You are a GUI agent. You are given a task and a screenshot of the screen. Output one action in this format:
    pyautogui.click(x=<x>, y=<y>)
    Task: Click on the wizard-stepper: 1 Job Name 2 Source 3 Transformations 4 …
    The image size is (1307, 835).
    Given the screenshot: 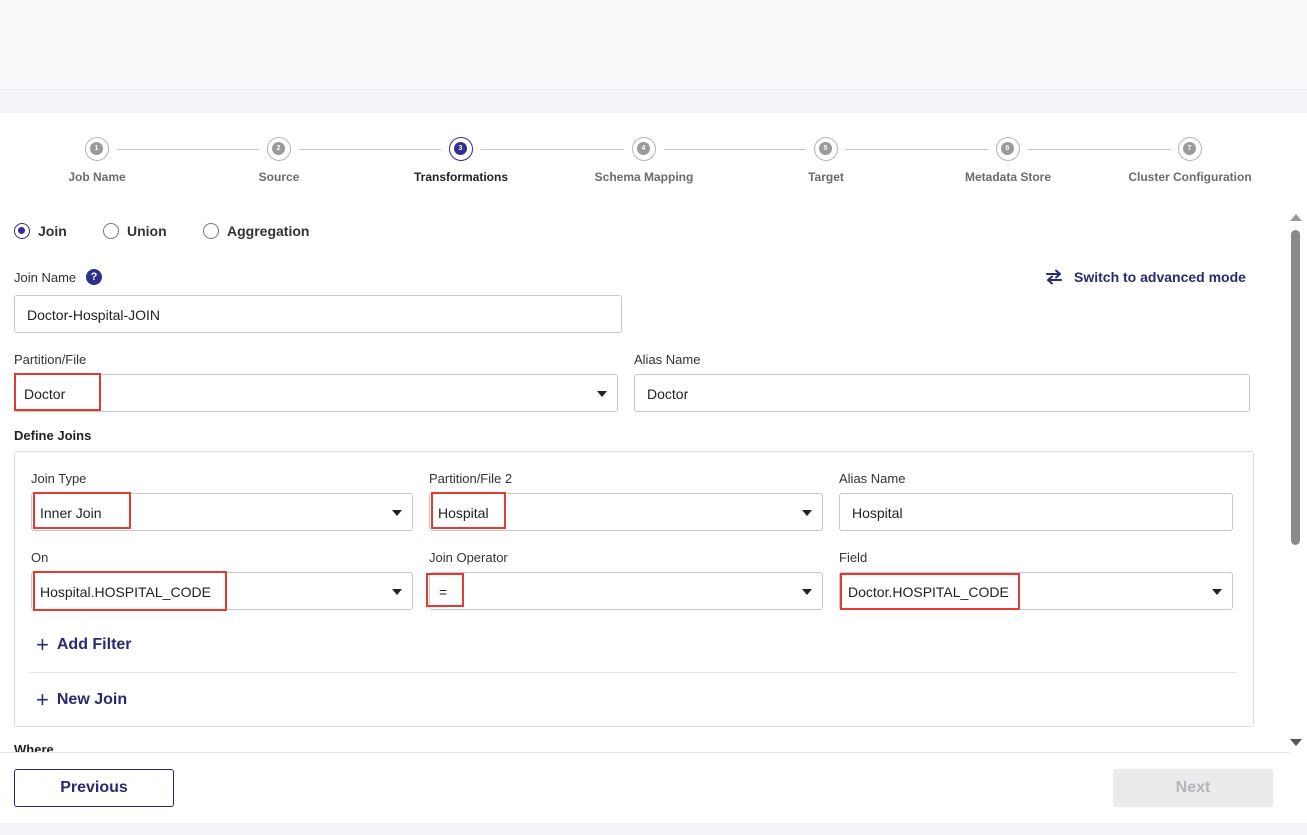 What is the action you would take?
    pyautogui.click(x=640, y=162)
    